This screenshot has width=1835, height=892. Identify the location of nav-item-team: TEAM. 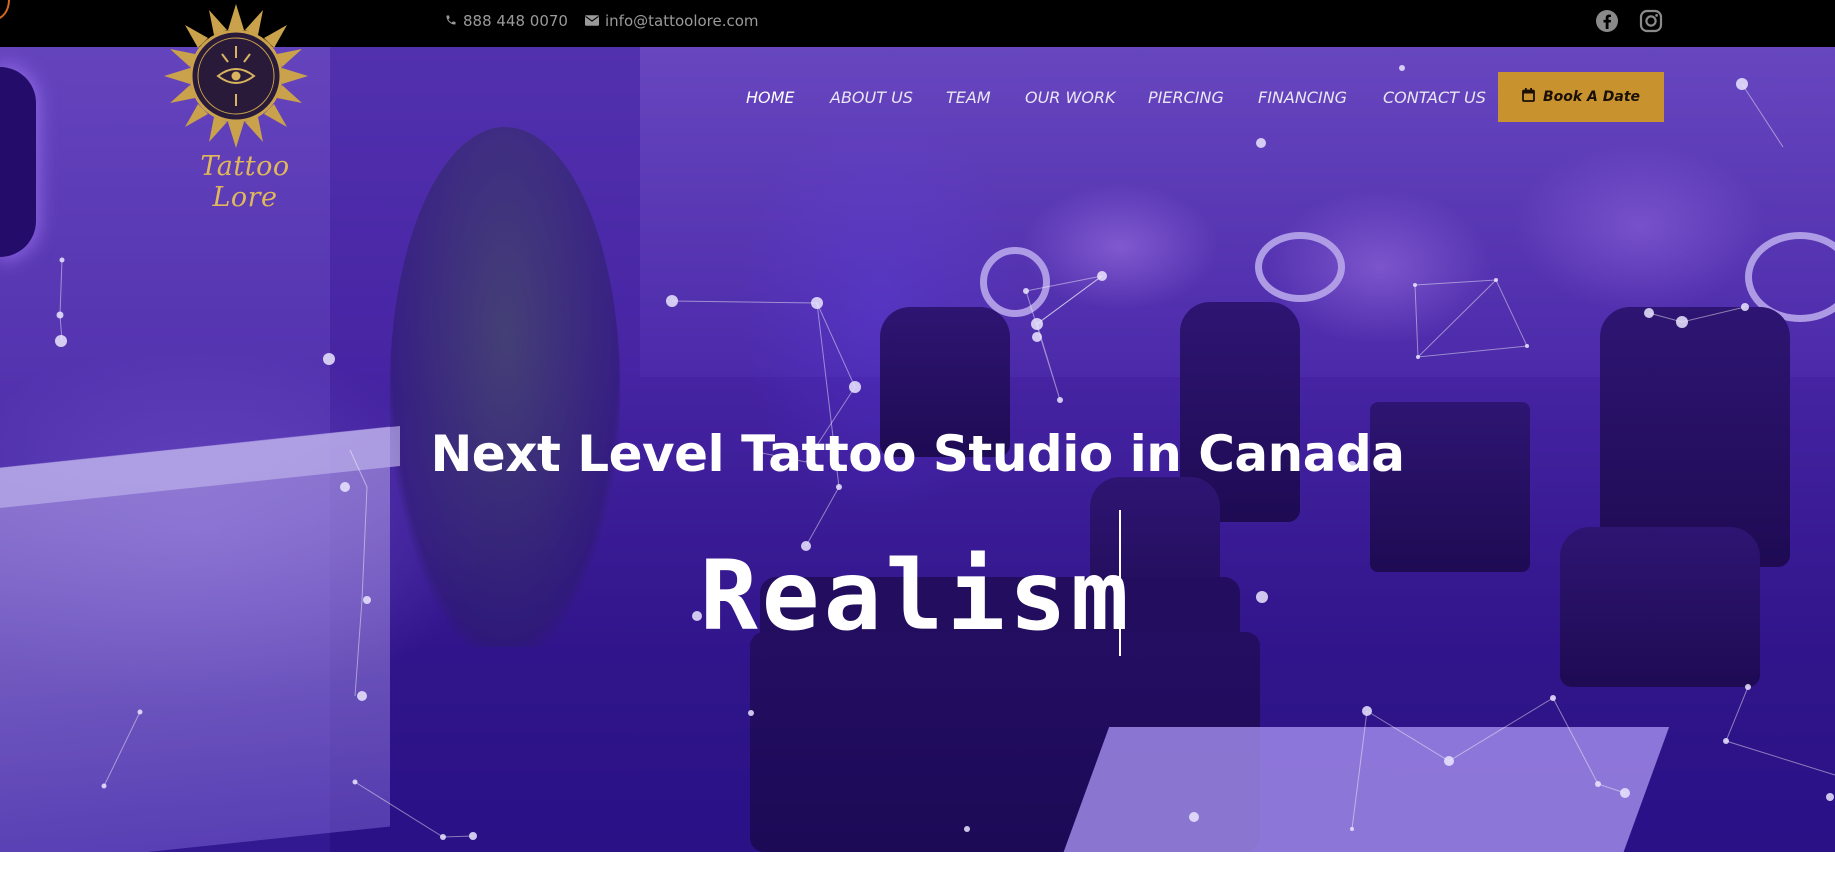
(968, 97).